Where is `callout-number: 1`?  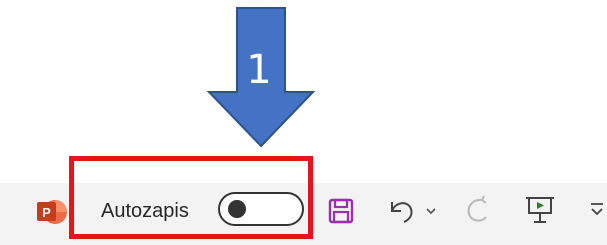
callout-number: 1 is located at coordinates (259, 70).